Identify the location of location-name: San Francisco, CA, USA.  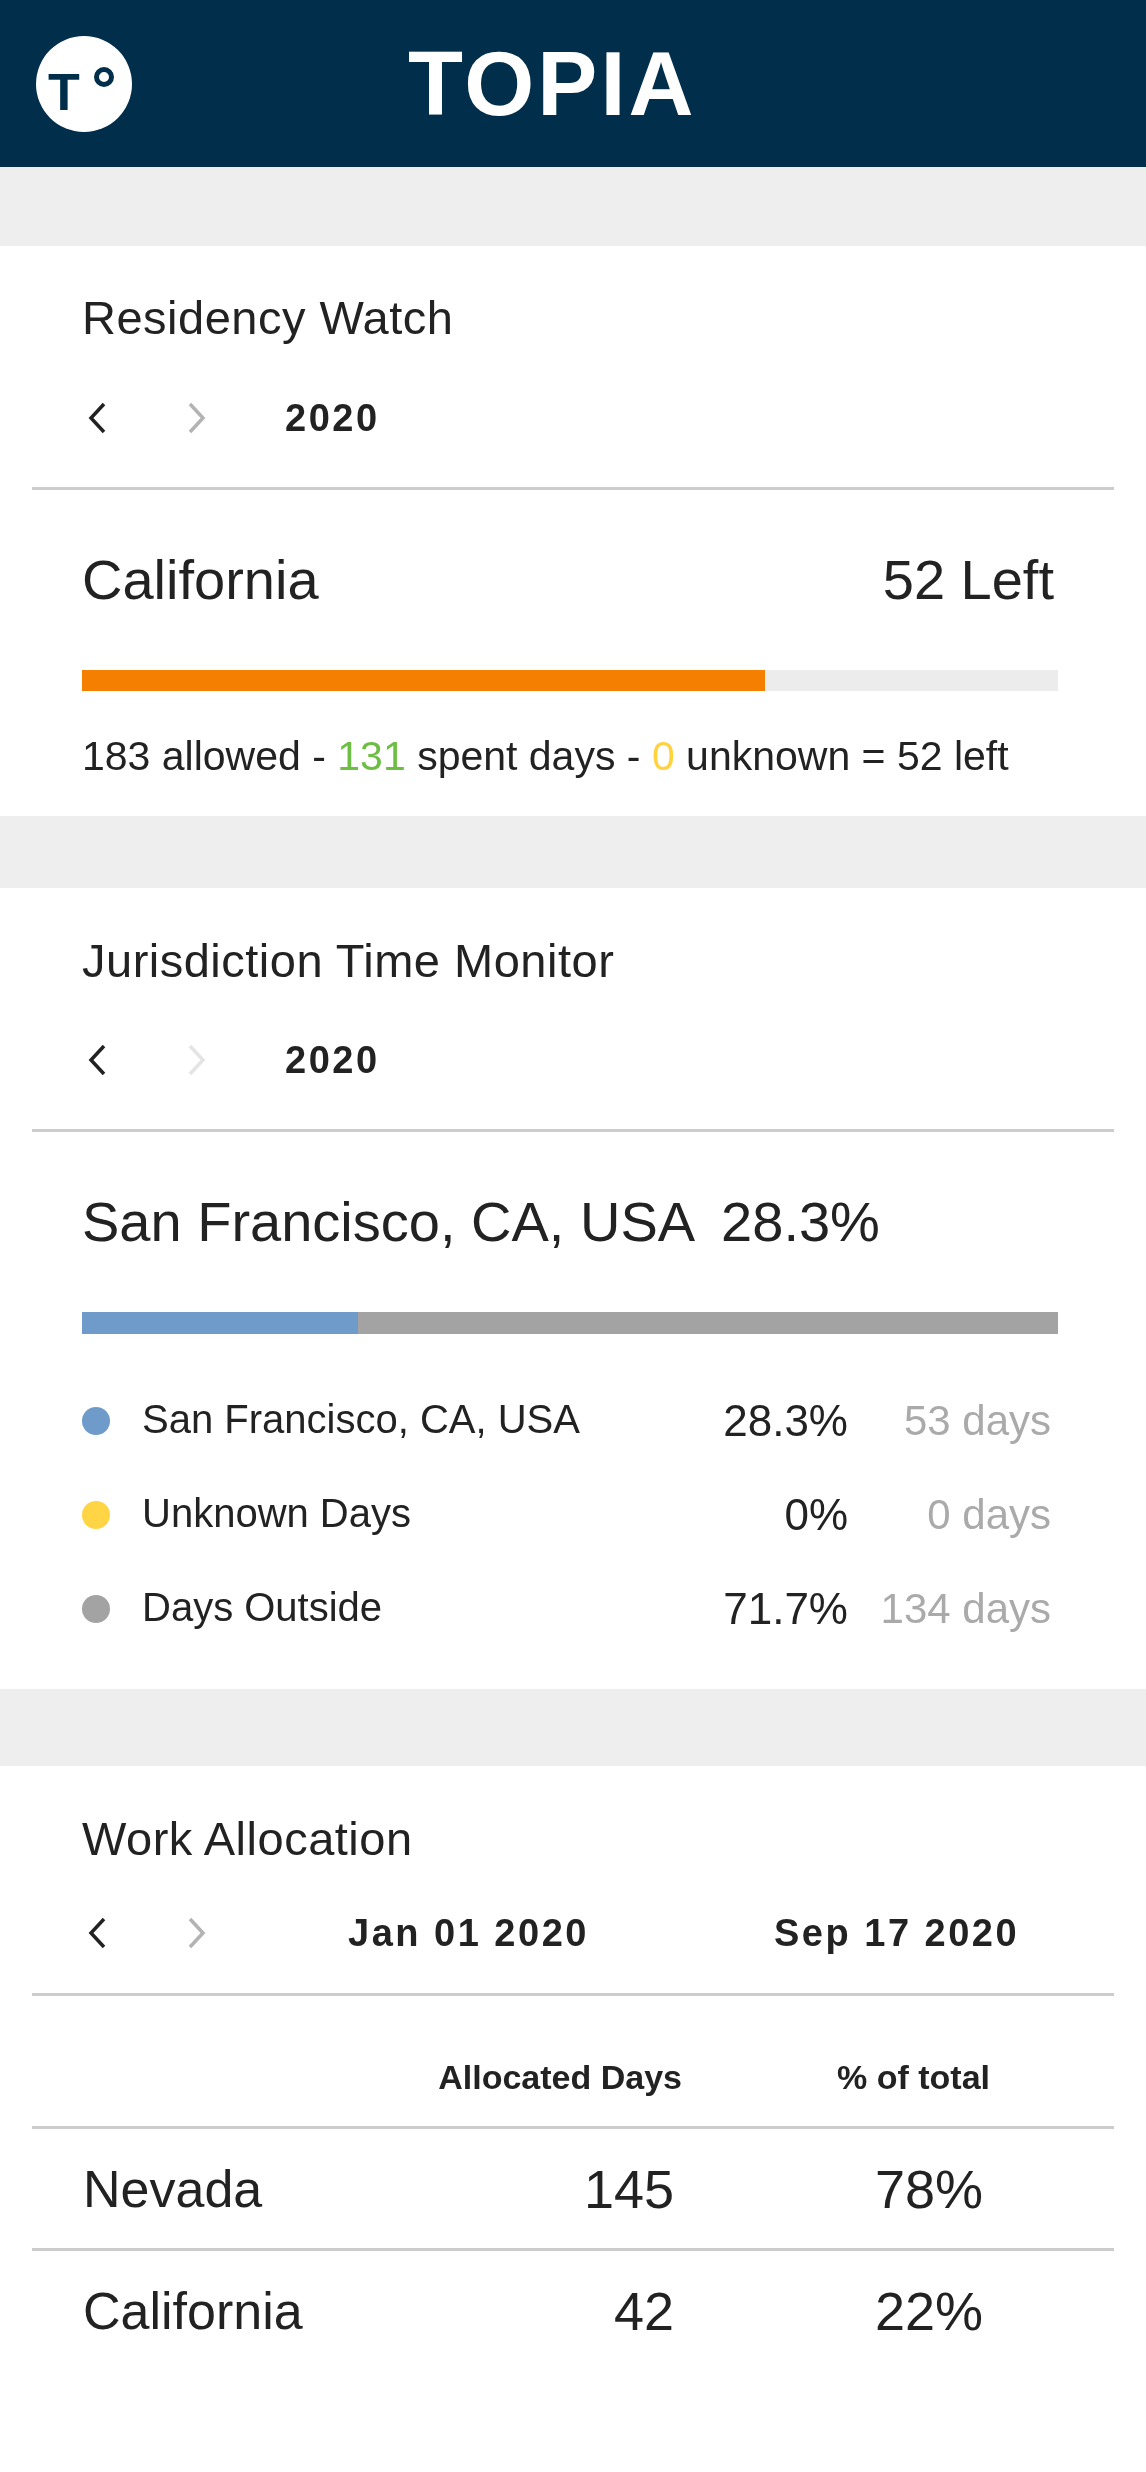
(389, 1222).